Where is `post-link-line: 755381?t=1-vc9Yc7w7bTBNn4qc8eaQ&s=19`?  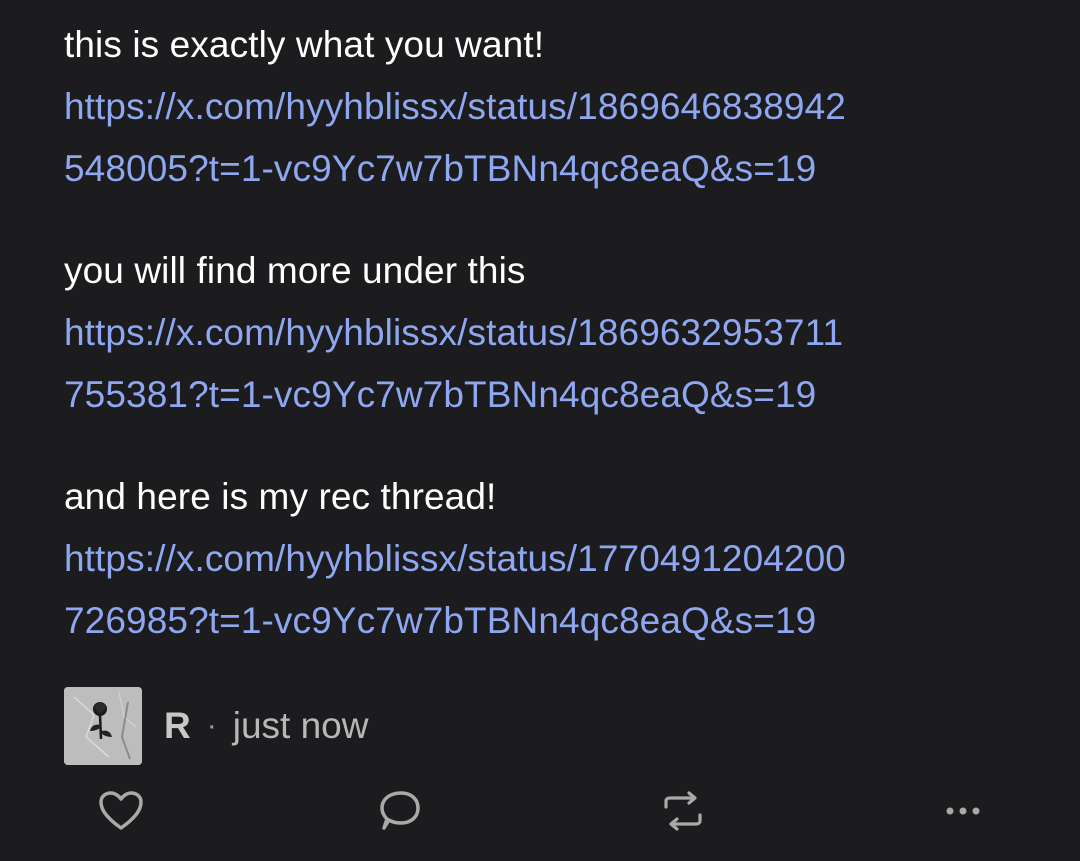 post-link-line: 755381?t=1-vc9Yc7w7bTBNn4qc8eaQ&s=19 is located at coordinates (440, 394).